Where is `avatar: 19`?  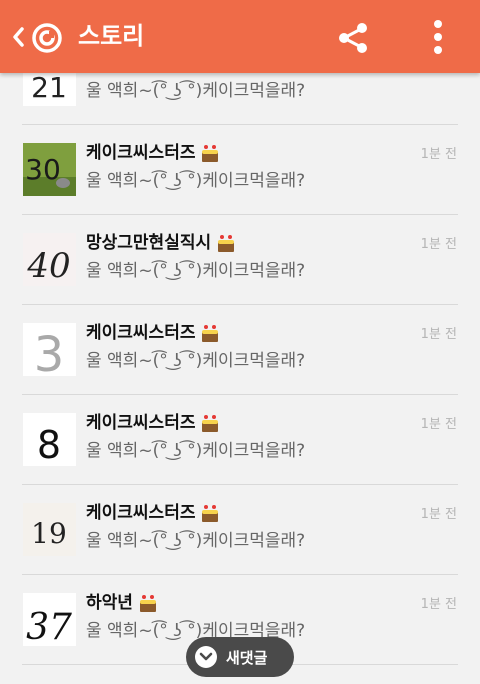
avatar: 19 is located at coordinates (49, 529).